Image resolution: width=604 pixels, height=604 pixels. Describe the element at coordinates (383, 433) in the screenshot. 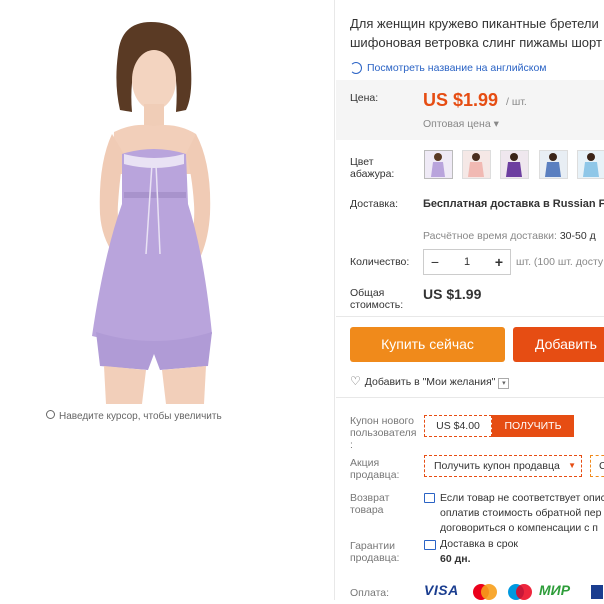

I see `new-user-coupon-label: Купон нового пользователя :` at that location.